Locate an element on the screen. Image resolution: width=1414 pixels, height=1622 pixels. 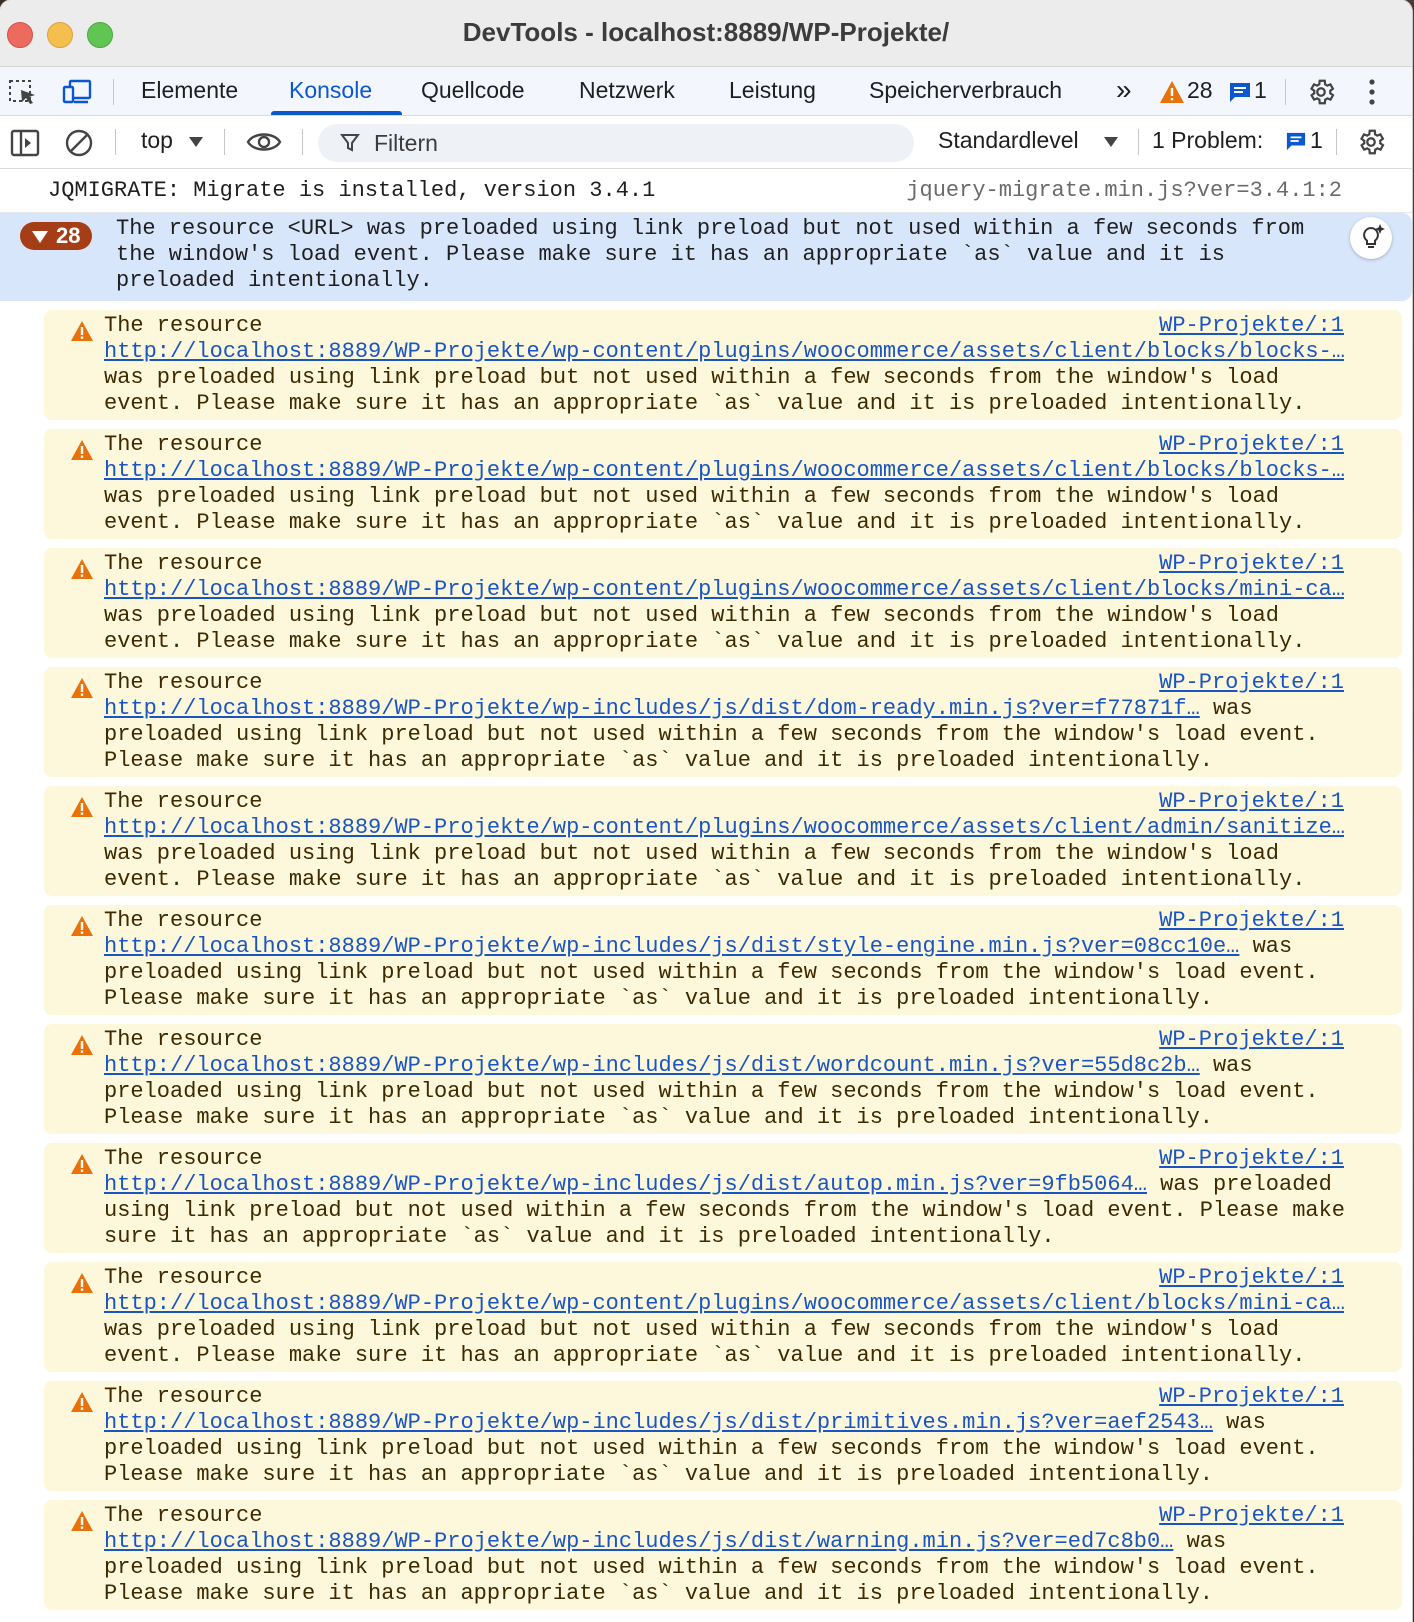
ai-insights-icon is located at coordinates (1371, 238).